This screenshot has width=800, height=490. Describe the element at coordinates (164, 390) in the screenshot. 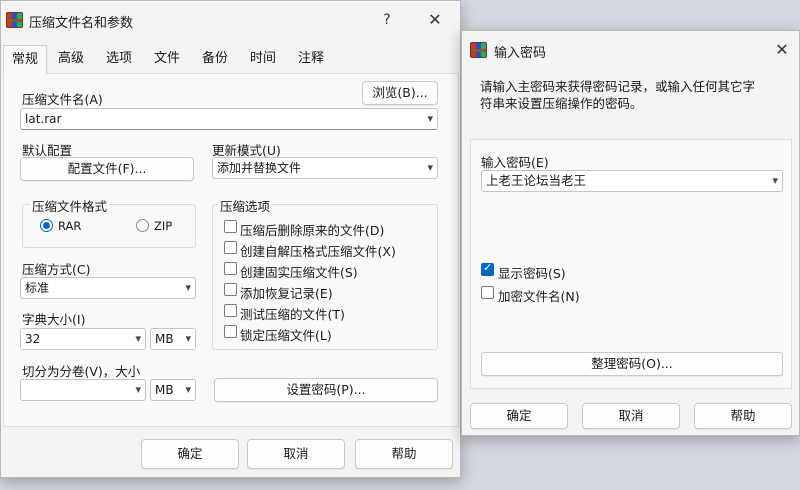

I see `split-unit-value: MB` at that location.